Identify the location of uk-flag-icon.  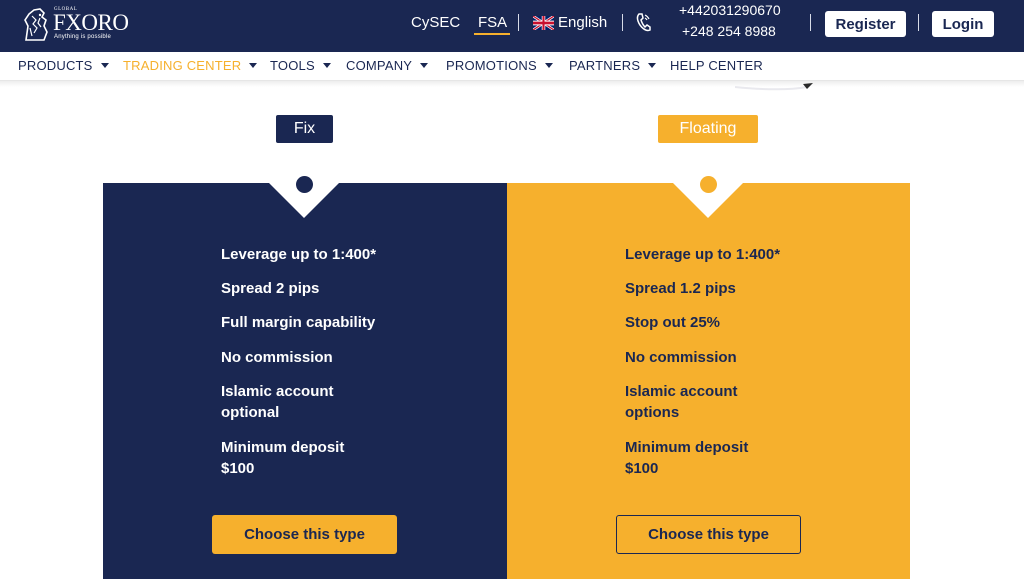
(543, 23).